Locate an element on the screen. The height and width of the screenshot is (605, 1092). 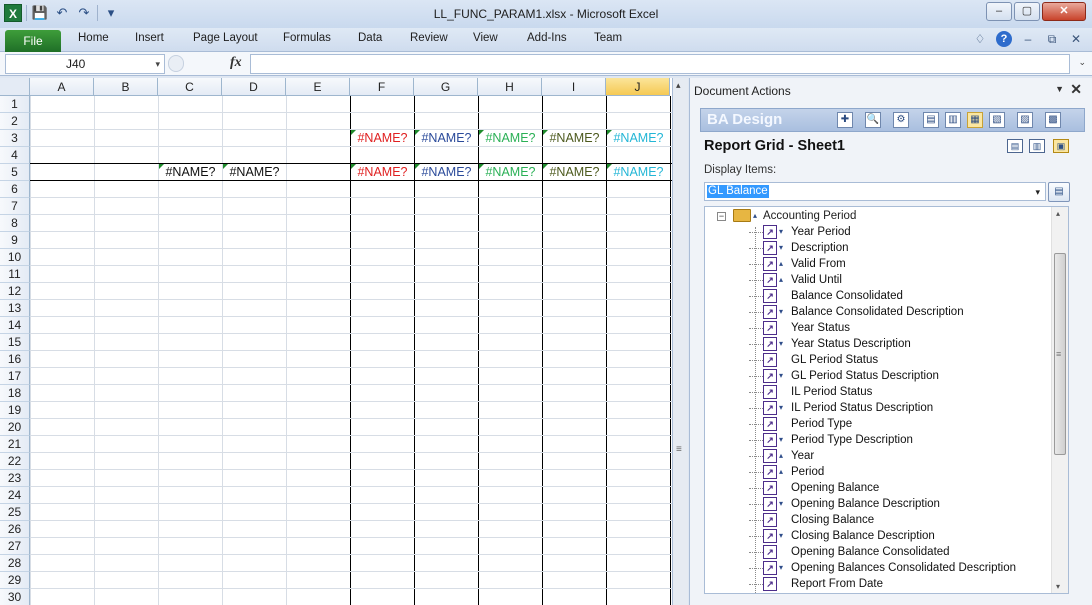
tab-add-ins: Add-Ins is located at coordinates (547, 38).